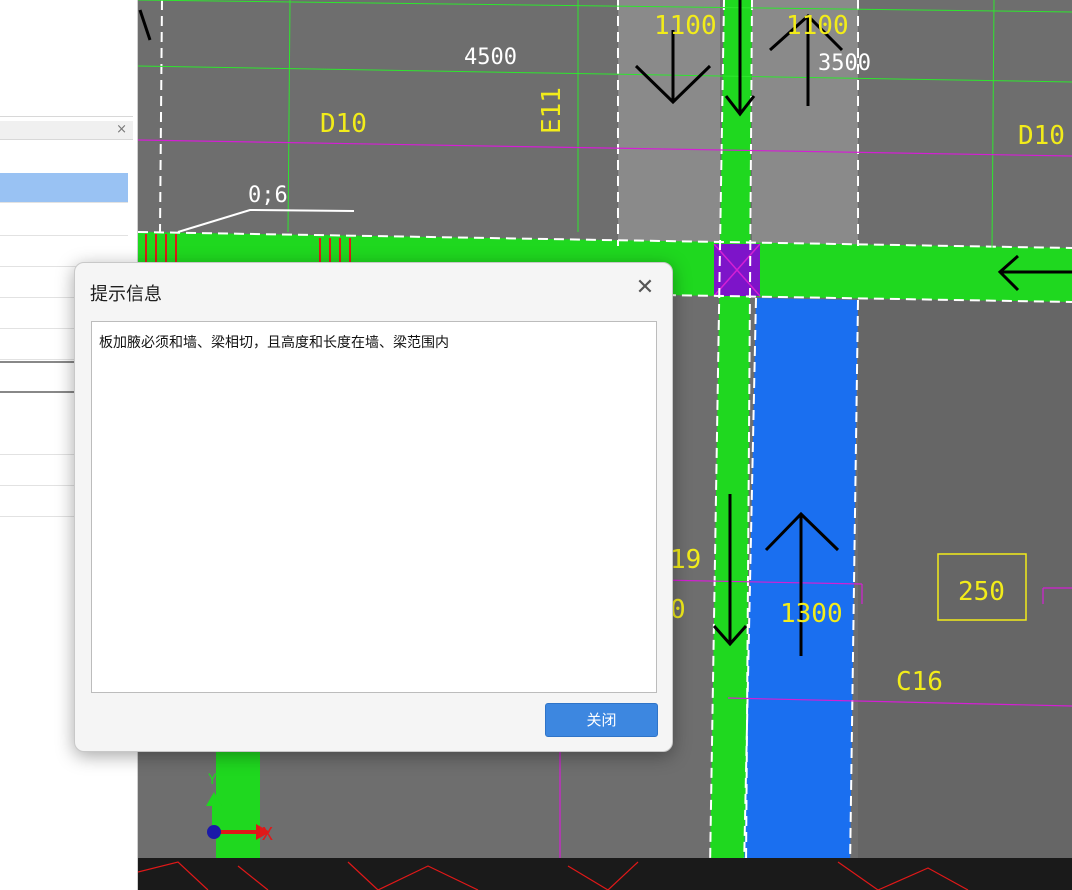 The image size is (1072, 890). What do you see at coordinates (552, 110) in the screenshot?
I see `label-e11: E11` at bounding box center [552, 110].